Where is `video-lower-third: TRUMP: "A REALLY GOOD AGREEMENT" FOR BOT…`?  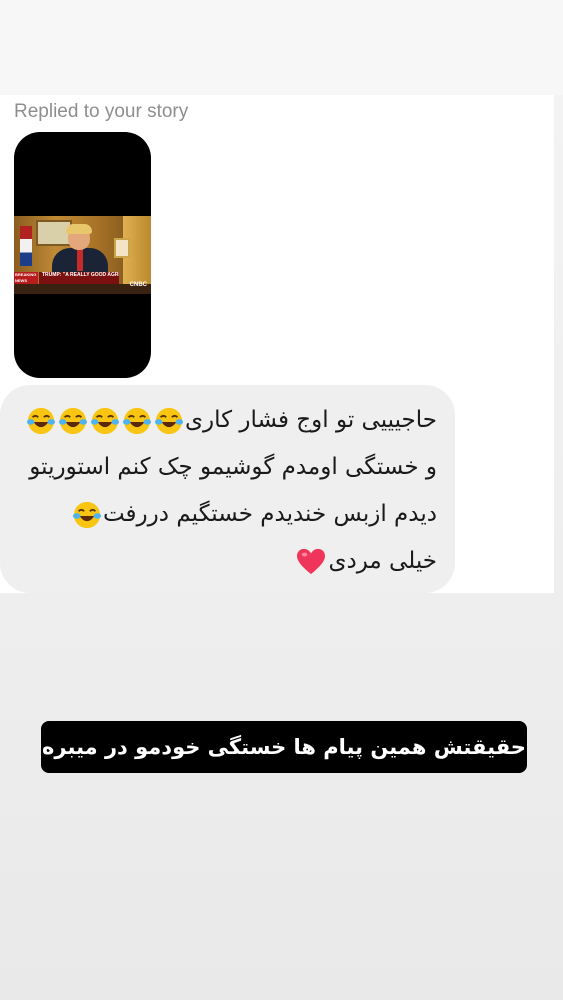
video-lower-third: TRUMP: "A REALLY GOOD AGREEMENT" FOR BOT… is located at coordinates (79, 278).